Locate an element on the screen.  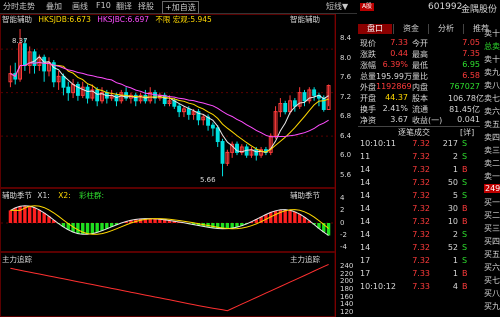
quote-value: 7.05 is located at coordinates (471, 42).